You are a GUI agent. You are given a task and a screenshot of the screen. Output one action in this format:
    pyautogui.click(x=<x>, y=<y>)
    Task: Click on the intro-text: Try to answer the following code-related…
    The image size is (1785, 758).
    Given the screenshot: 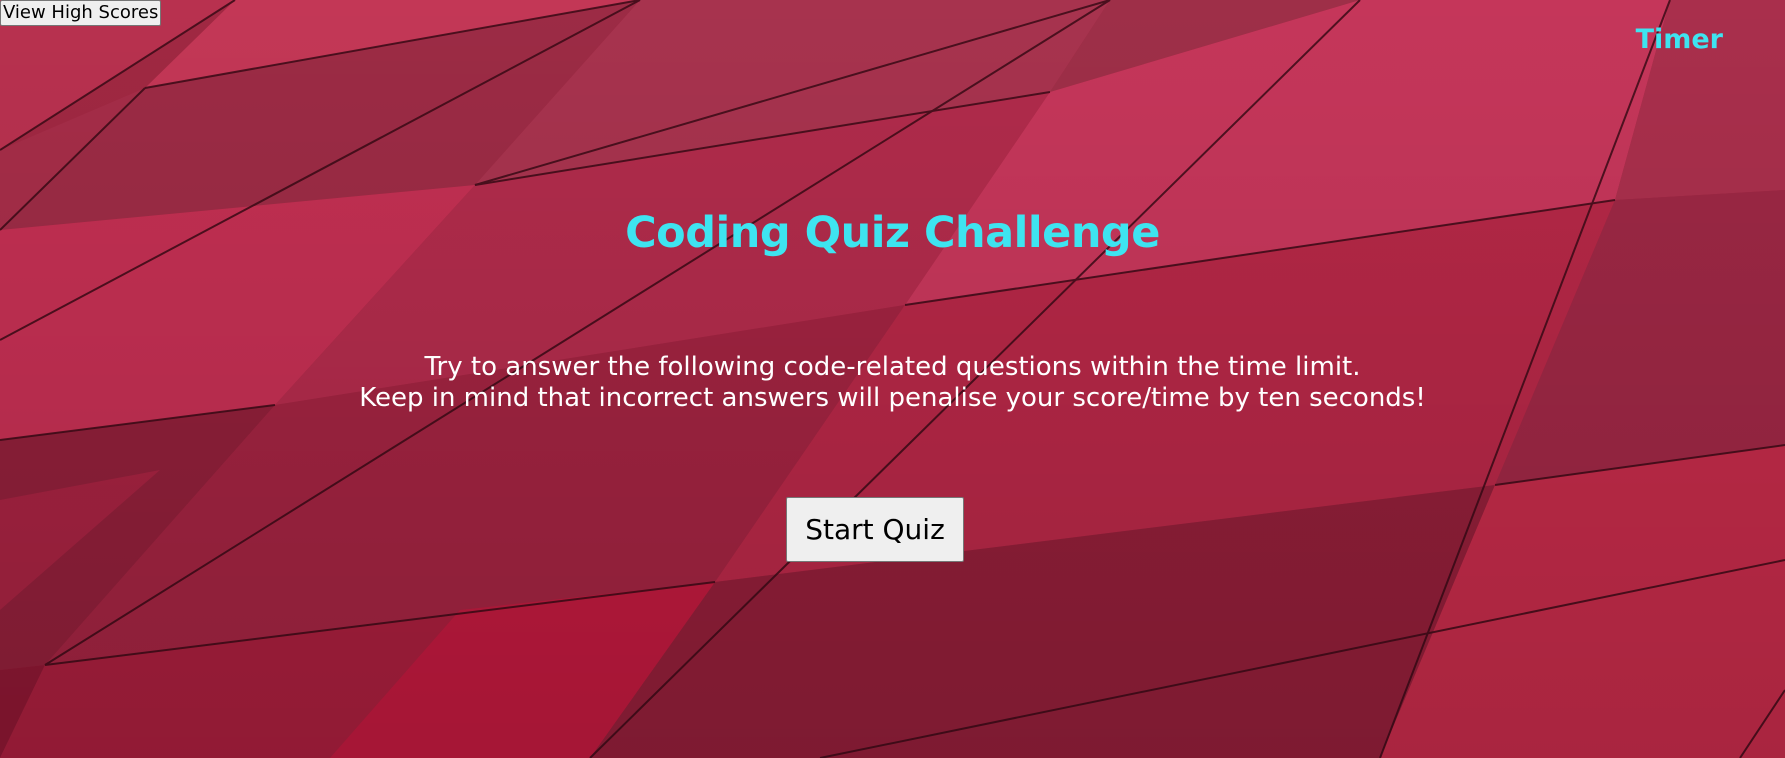 What is the action you would take?
    pyautogui.click(x=892, y=383)
    